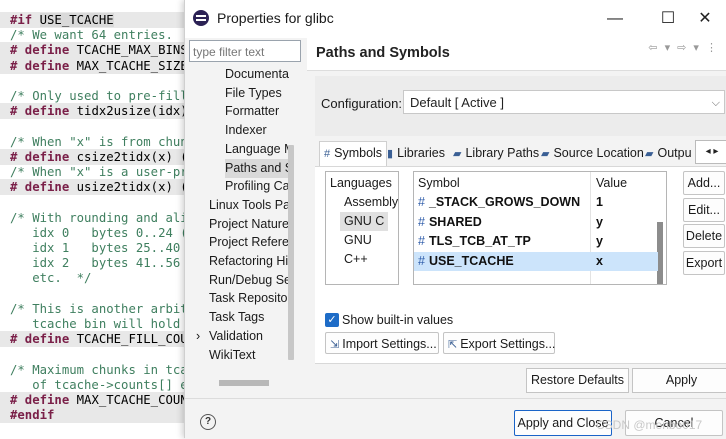 Image resolution: width=726 pixels, height=439 pixels. What do you see at coordinates (257, 111) in the screenshot?
I see `tree-item: Formatter` at bounding box center [257, 111].